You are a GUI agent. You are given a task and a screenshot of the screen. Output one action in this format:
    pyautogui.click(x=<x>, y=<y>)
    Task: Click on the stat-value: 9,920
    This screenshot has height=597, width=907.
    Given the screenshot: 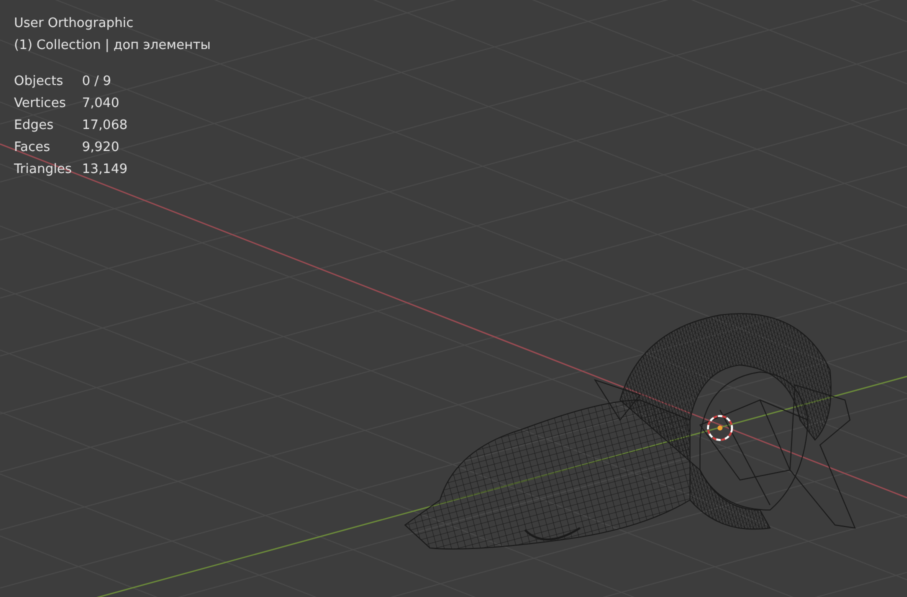 What is the action you would take?
    pyautogui.click(x=101, y=148)
    